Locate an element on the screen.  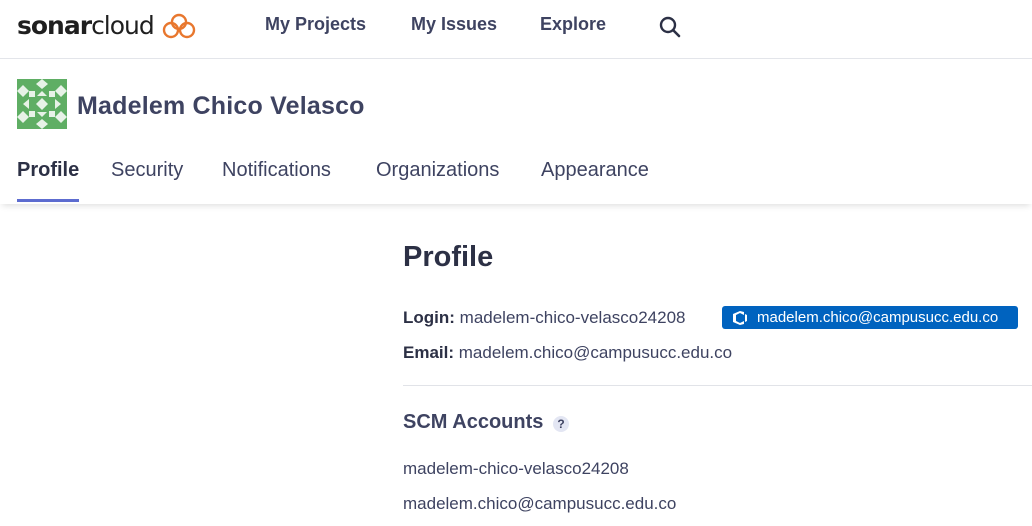
identicon-avatar is located at coordinates (42, 104).